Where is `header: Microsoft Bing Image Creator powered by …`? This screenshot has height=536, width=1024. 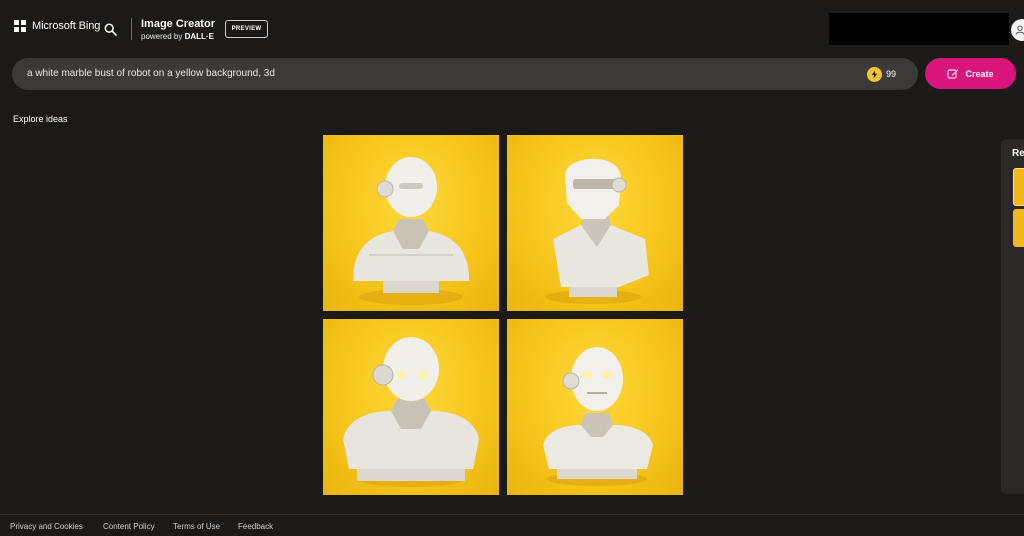
header: Microsoft Bing Image Creator powered by … is located at coordinates (512, 28).